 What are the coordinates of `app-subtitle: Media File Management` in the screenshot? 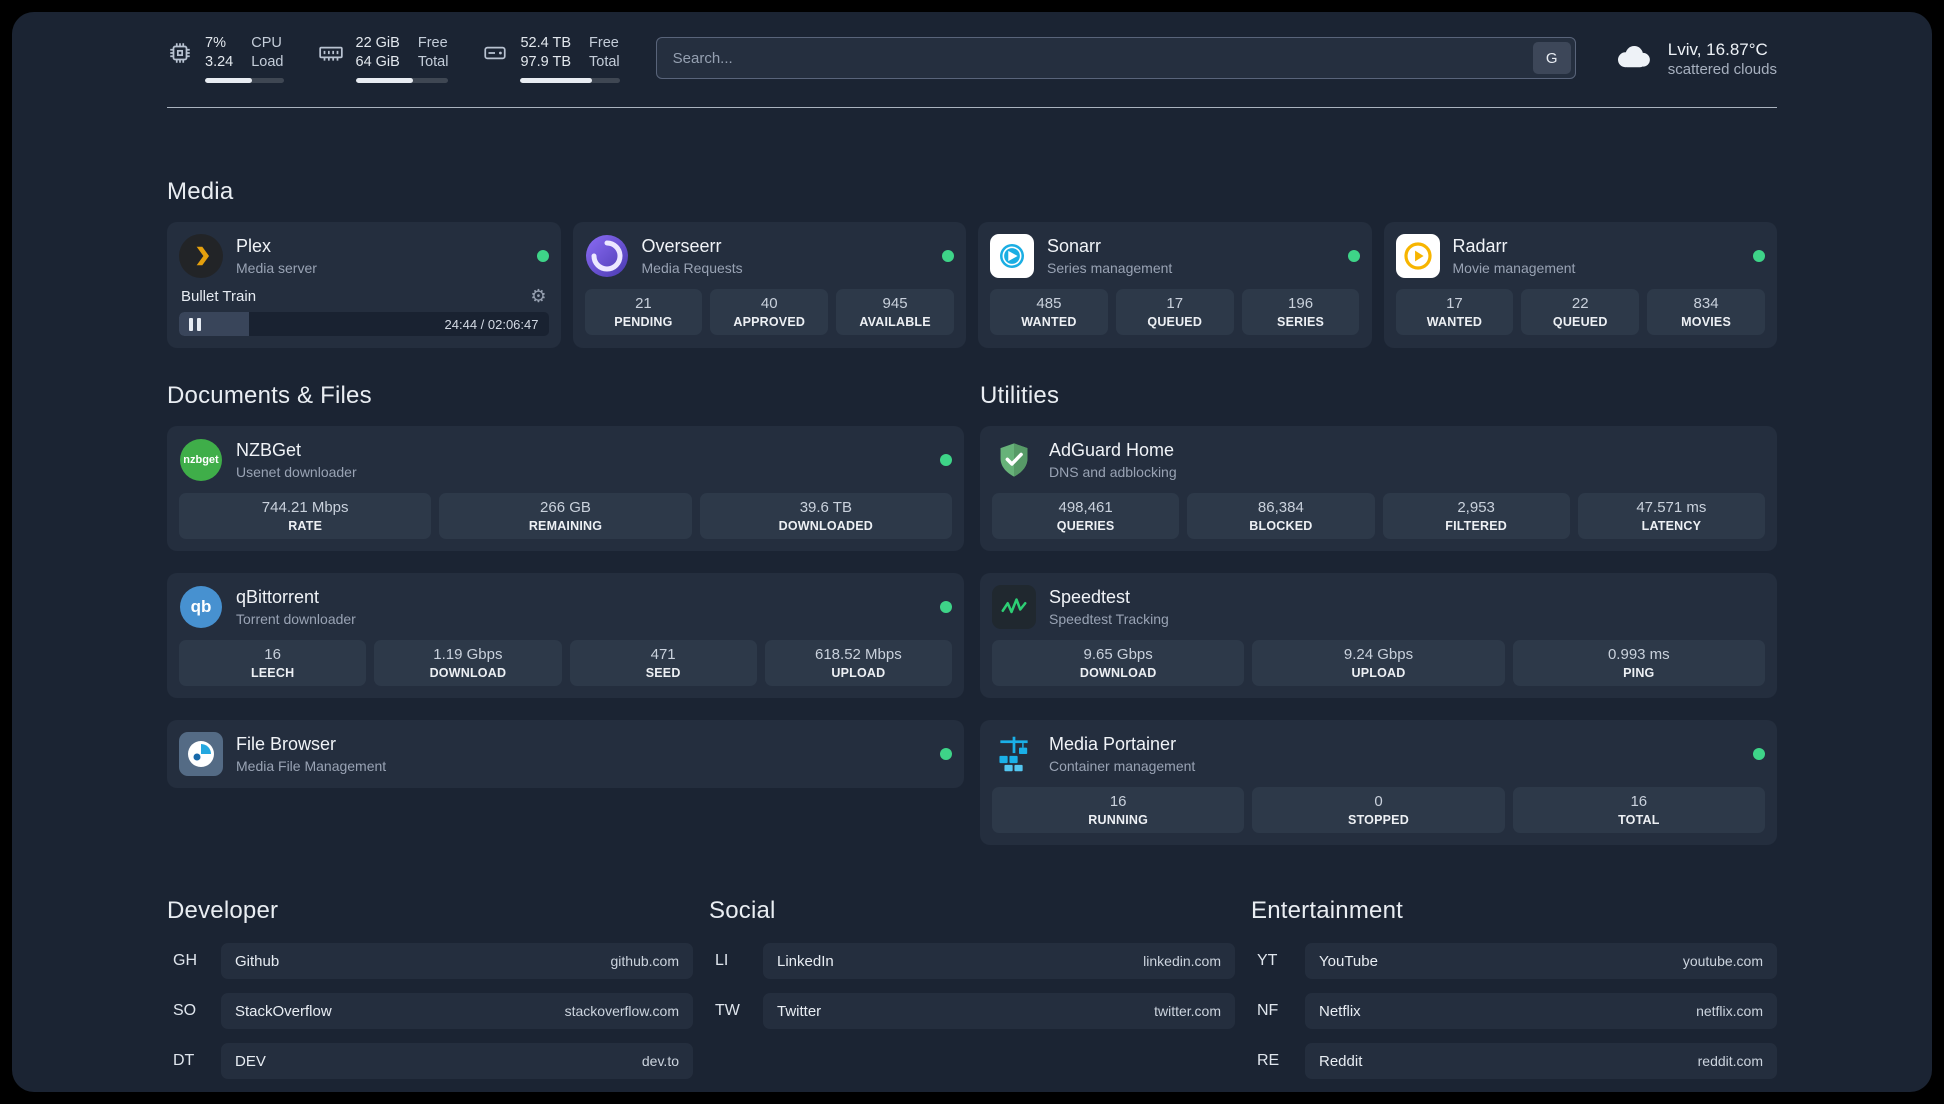 It's located at (311, 766).